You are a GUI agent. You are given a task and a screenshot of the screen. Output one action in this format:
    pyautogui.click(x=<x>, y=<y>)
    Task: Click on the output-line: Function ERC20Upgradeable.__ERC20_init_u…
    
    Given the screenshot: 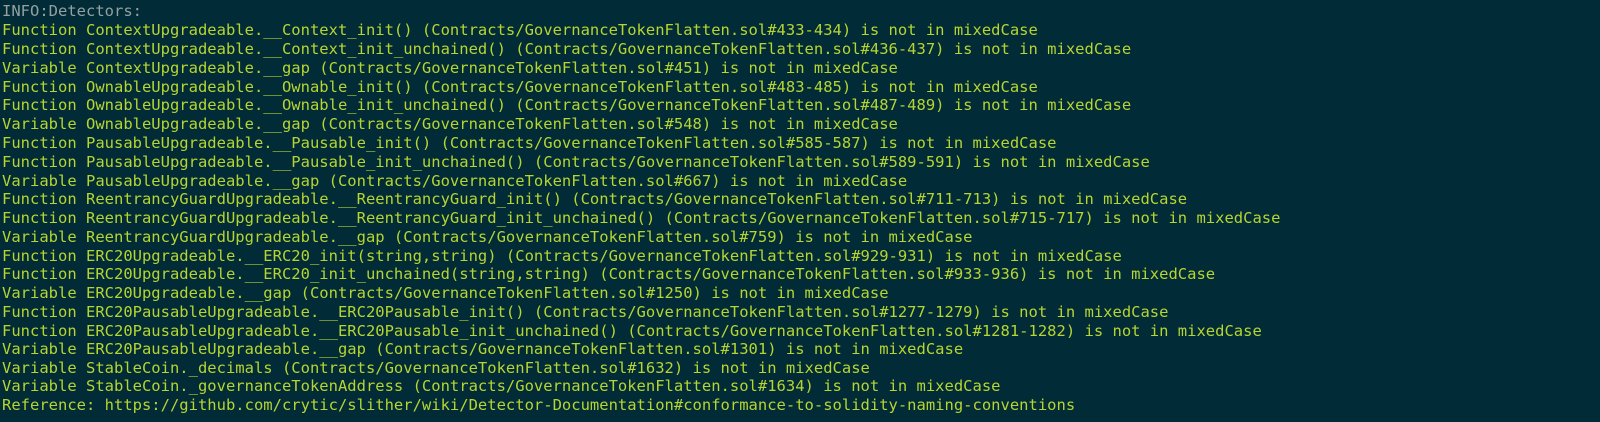 What is the action you would take?
    pyautogui.click(x=609, y=274)
    